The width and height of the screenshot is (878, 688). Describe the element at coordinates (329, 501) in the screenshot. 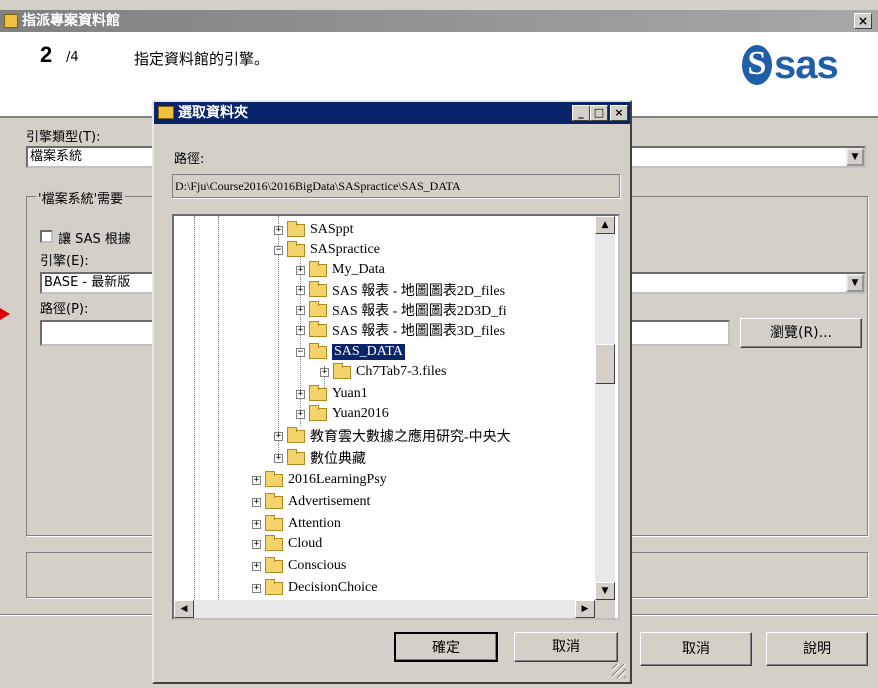

I see `tree-item-label: Advertisement` at that location.